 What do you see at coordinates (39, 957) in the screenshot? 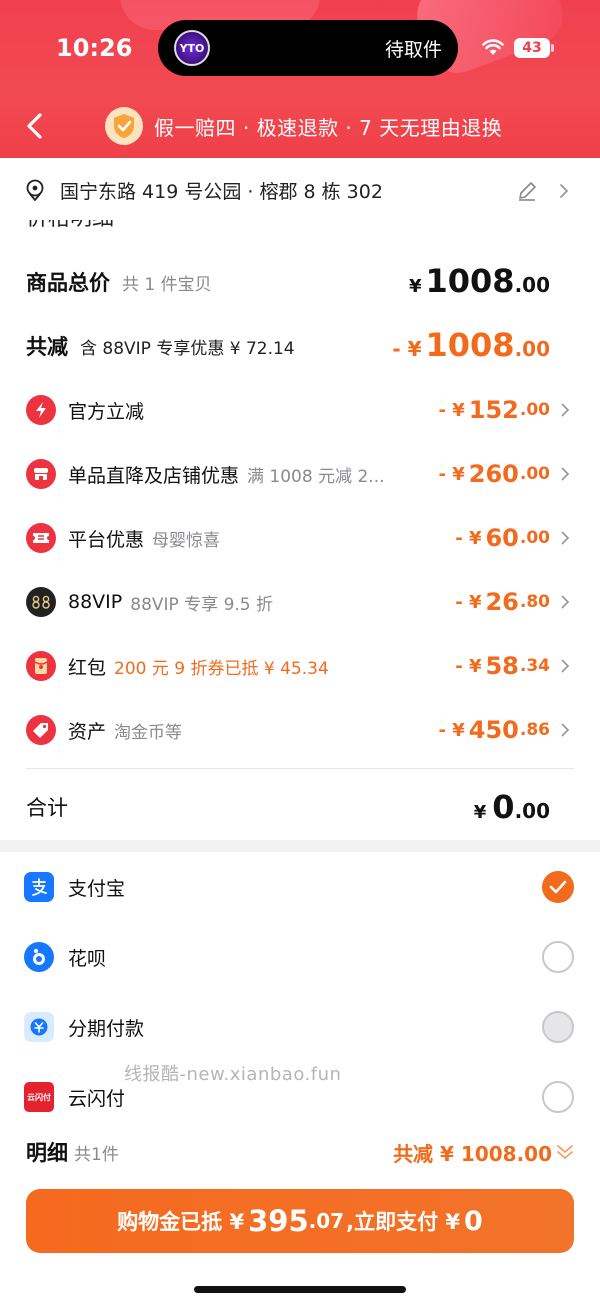
I see `huabei-icon` at bounding box center [39, 957].